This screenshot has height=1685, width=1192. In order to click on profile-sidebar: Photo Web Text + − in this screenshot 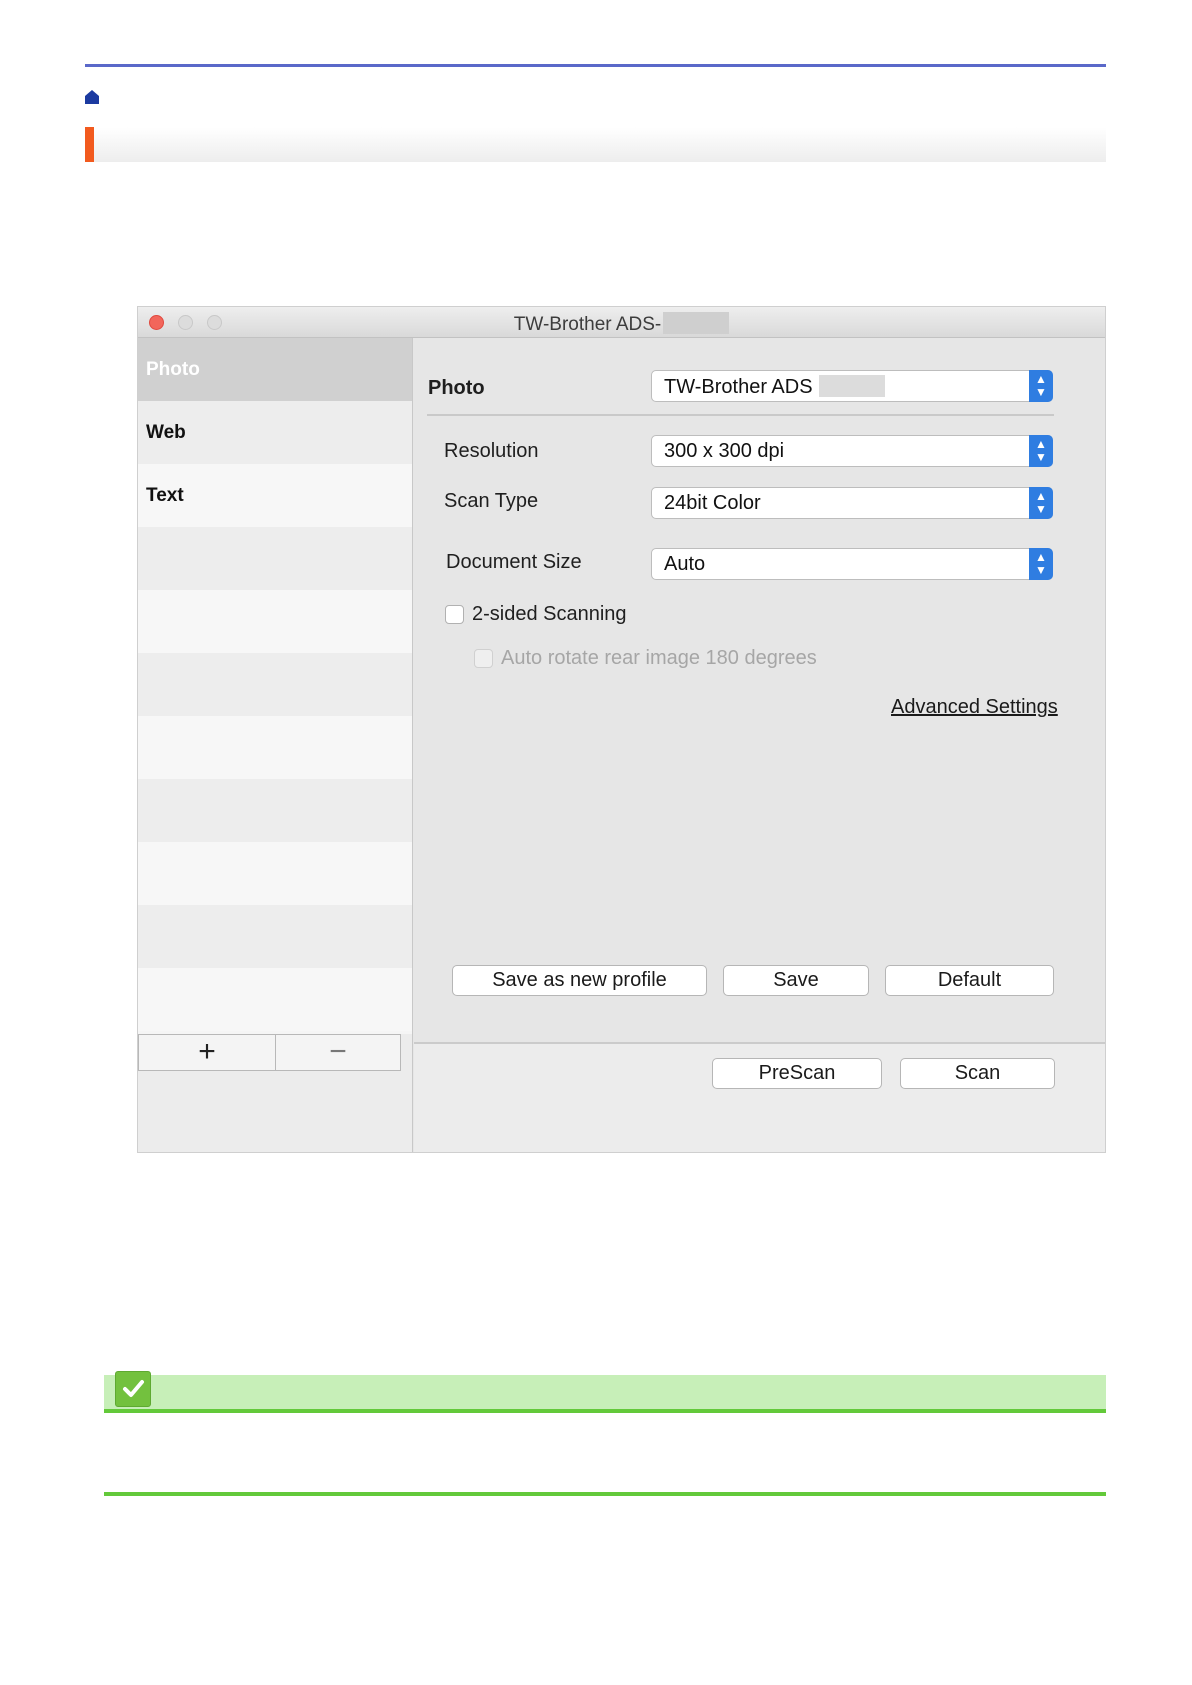, I will do `click(275, 745)`.